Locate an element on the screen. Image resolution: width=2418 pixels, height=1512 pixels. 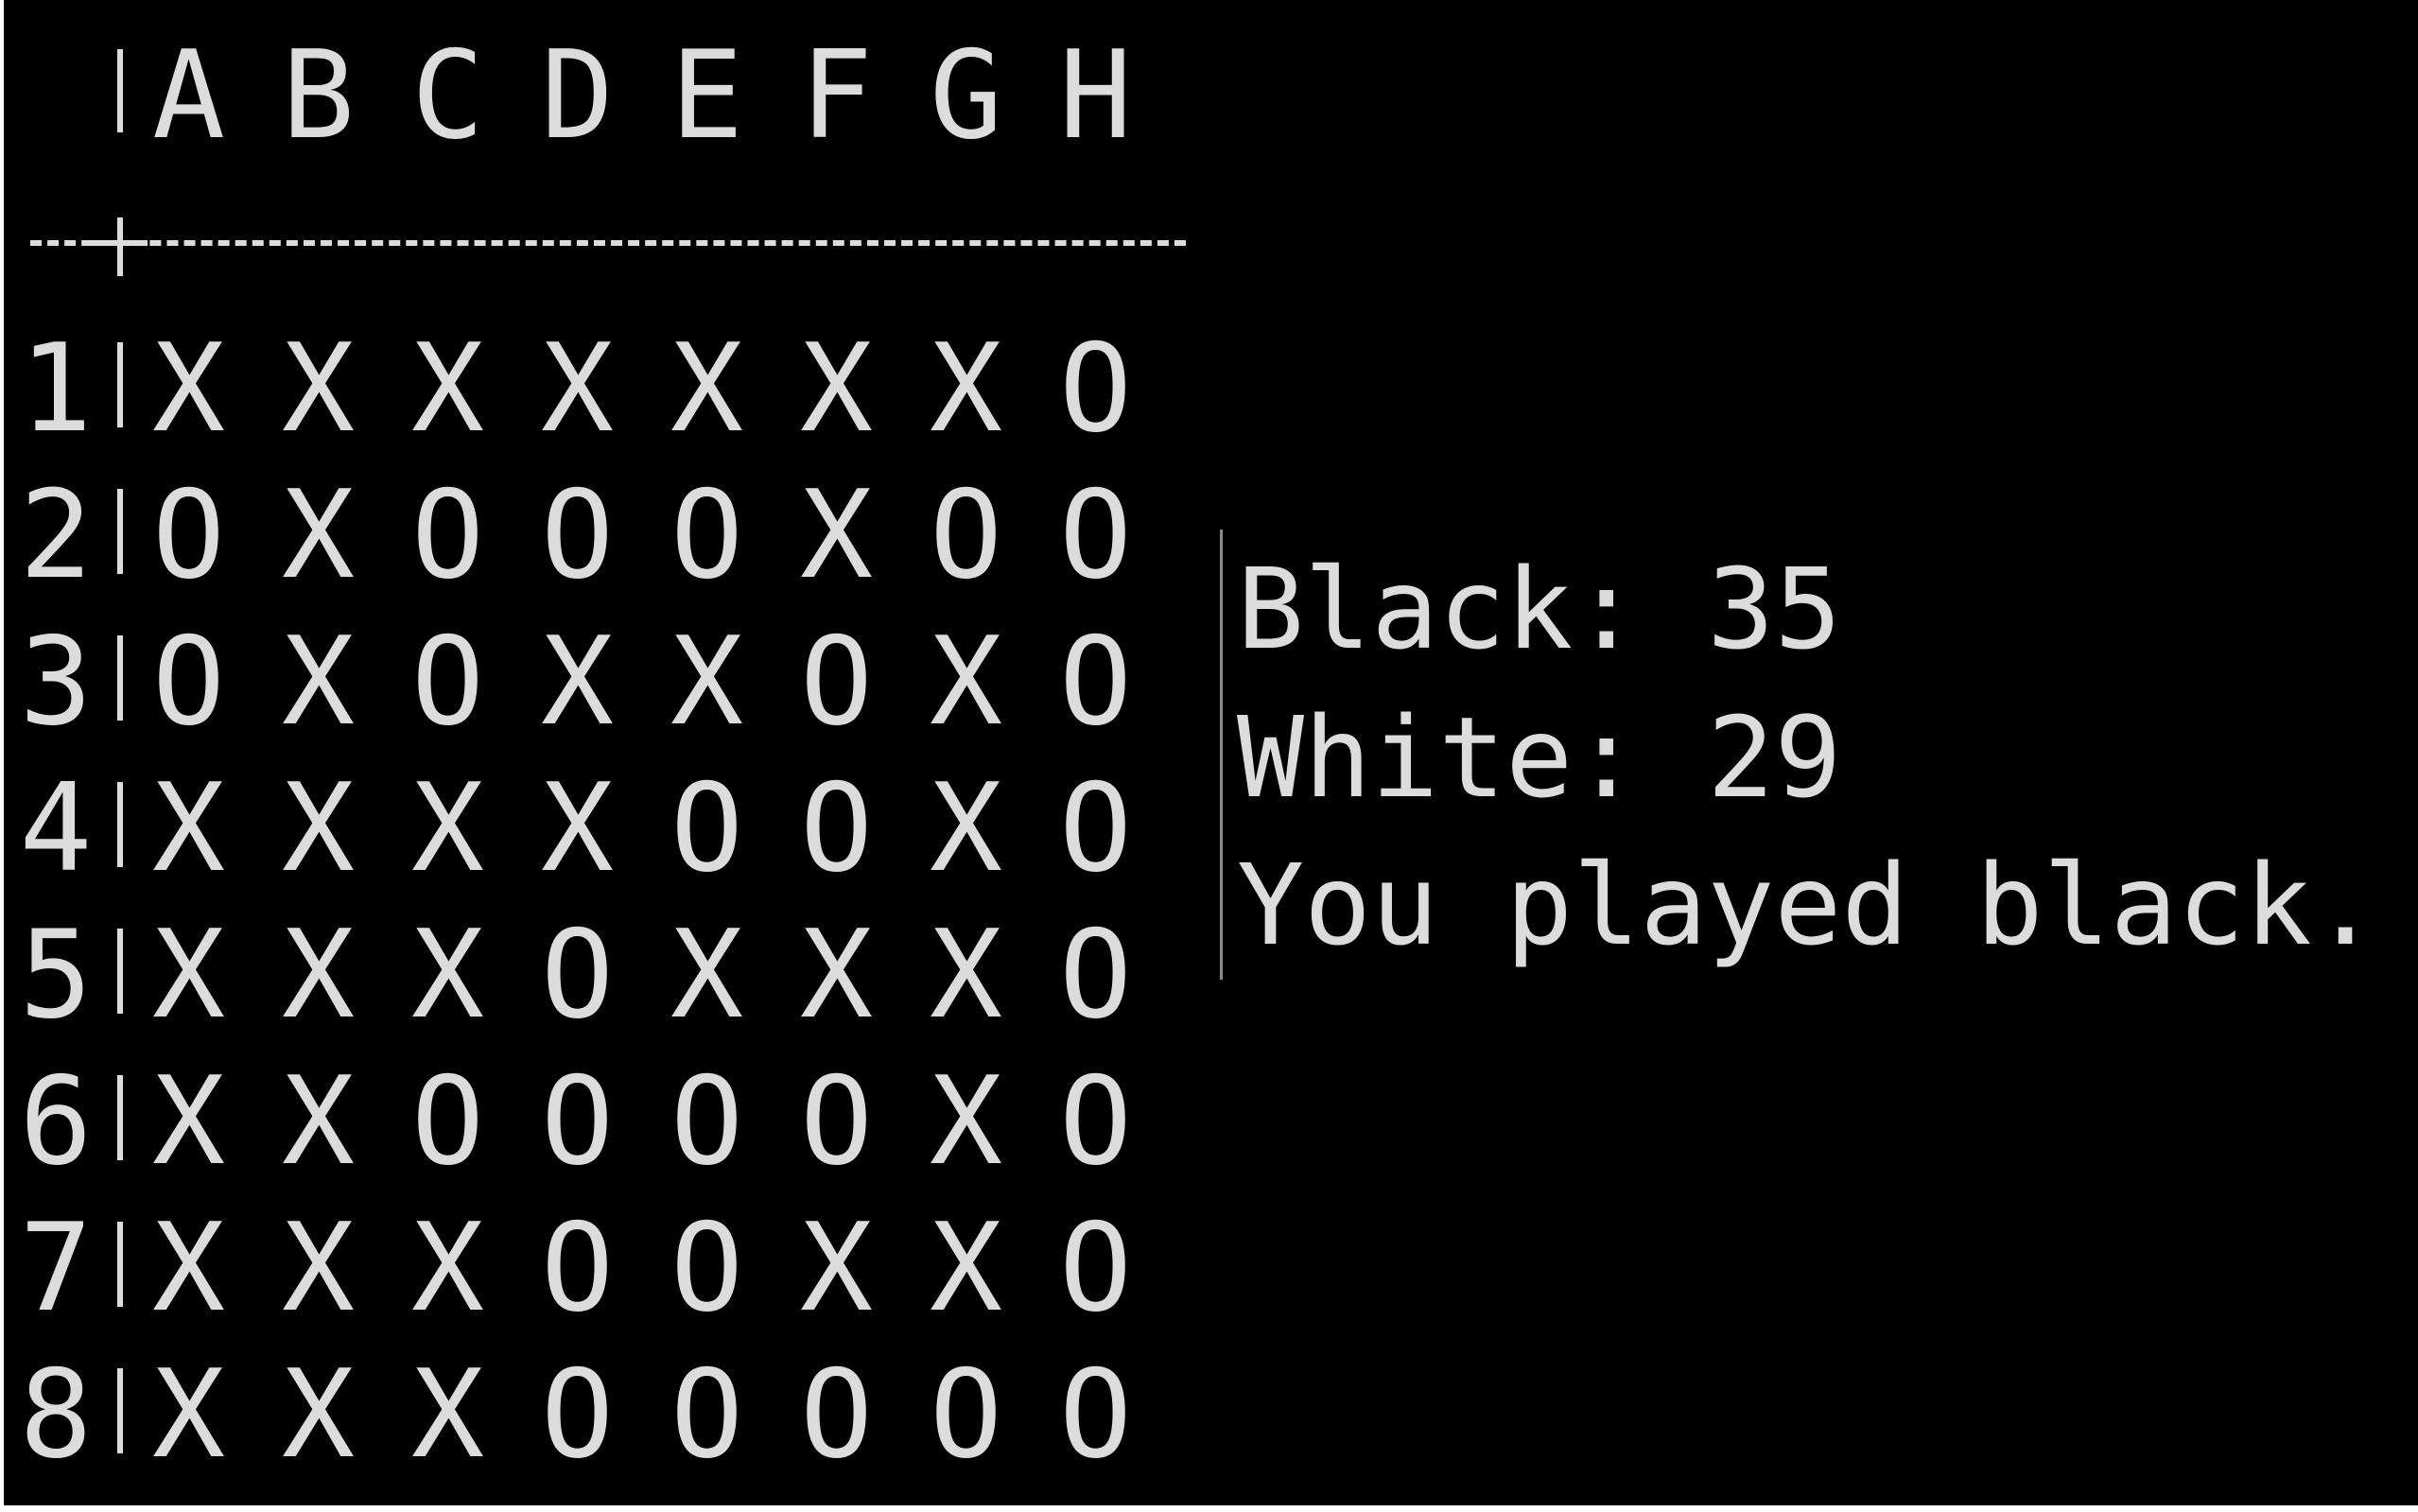
white-score: White: 29 is located at coordinates (1539, 757).